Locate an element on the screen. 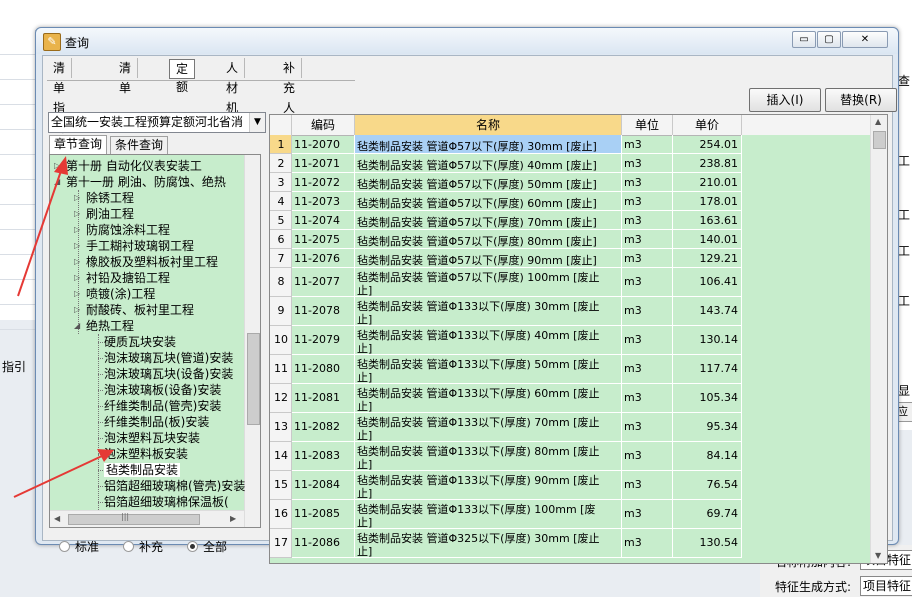  annotation-arrows is located at coordinates (63, 327).